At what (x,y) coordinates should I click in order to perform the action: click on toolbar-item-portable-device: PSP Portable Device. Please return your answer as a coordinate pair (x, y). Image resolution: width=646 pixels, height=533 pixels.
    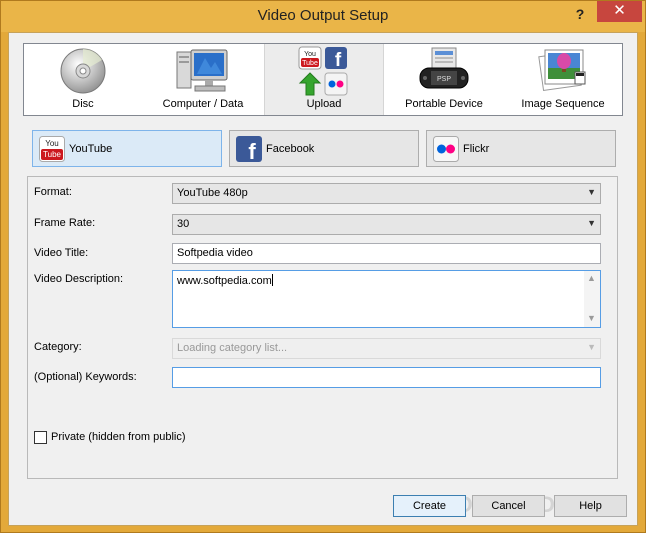
    Looking at the image, I should click on (444, 79).